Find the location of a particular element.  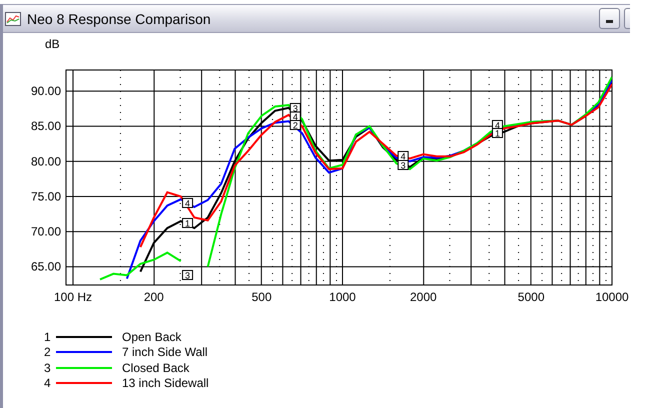

curve-marker: 2 is located at coordinates (295, 125).